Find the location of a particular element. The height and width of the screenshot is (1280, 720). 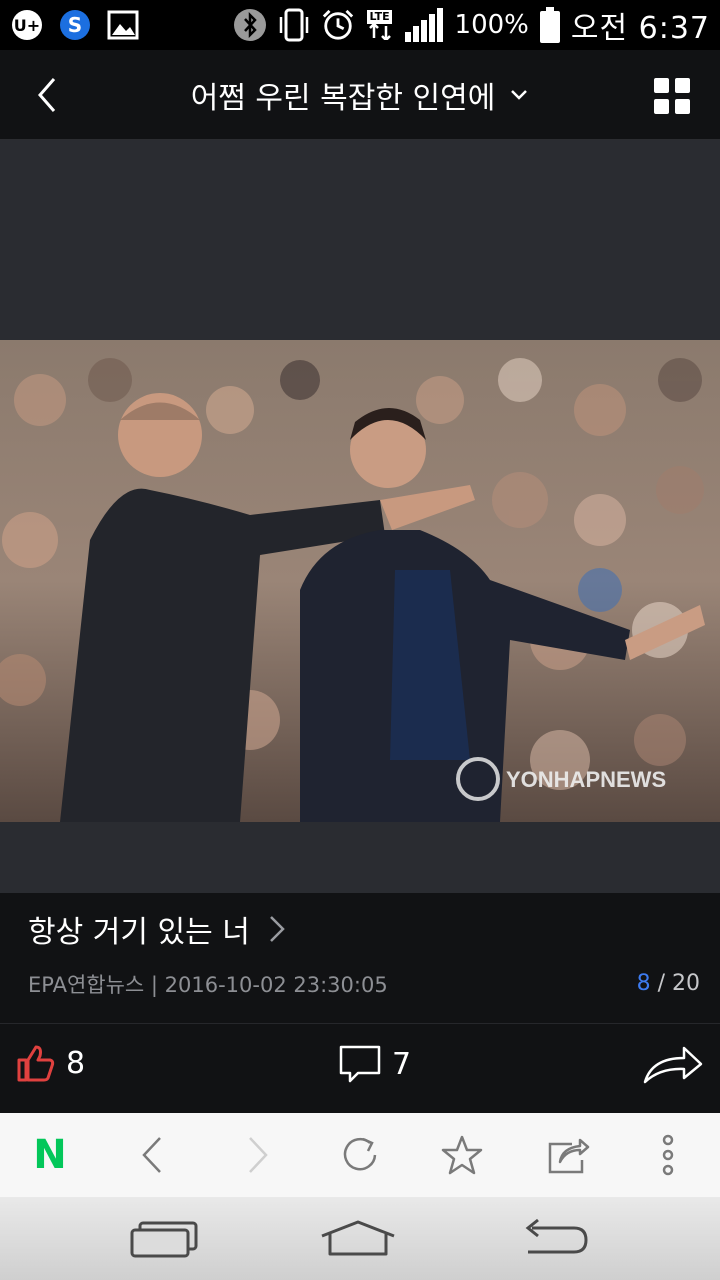

lte-icon: LTE is located at coordinates (380, 25).